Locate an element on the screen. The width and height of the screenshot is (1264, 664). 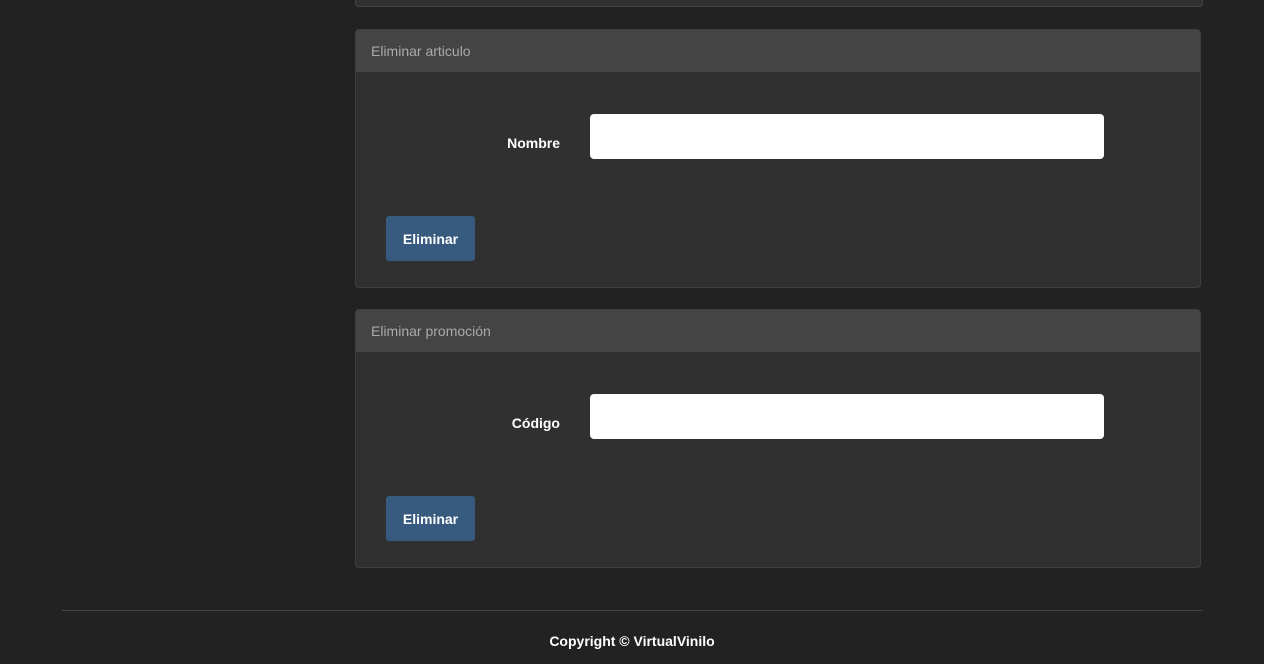
name-label: Nombre is located at coordinates (533, 143).